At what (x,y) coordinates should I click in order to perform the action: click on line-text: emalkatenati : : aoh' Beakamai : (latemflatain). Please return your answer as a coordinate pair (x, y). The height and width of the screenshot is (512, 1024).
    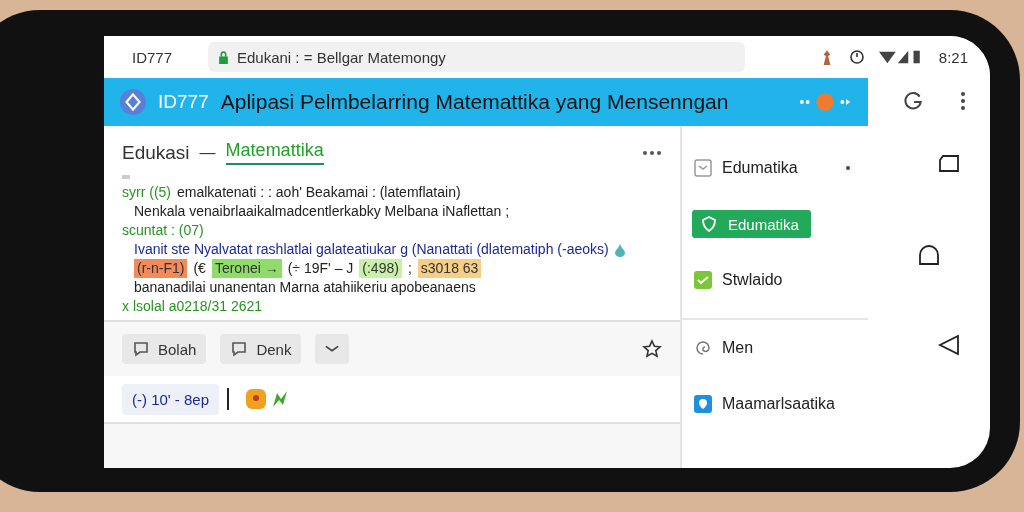
    Looking at the image, I should click on (319, 192).